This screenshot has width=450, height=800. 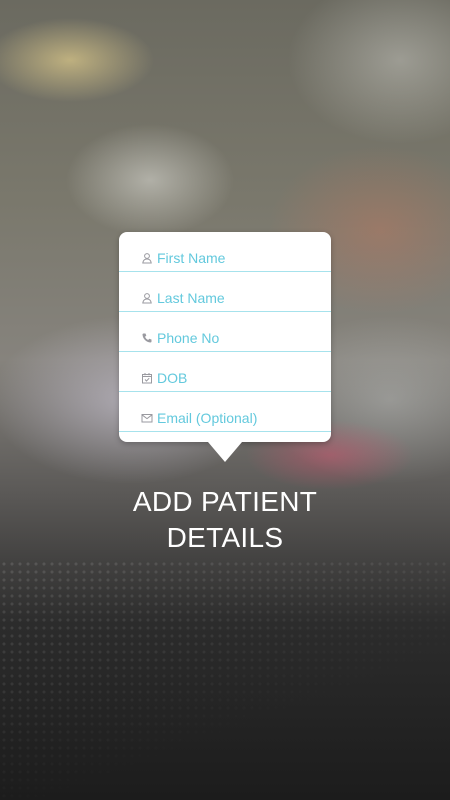 I want to click on calendar-icon, so click(x=147, y=378).